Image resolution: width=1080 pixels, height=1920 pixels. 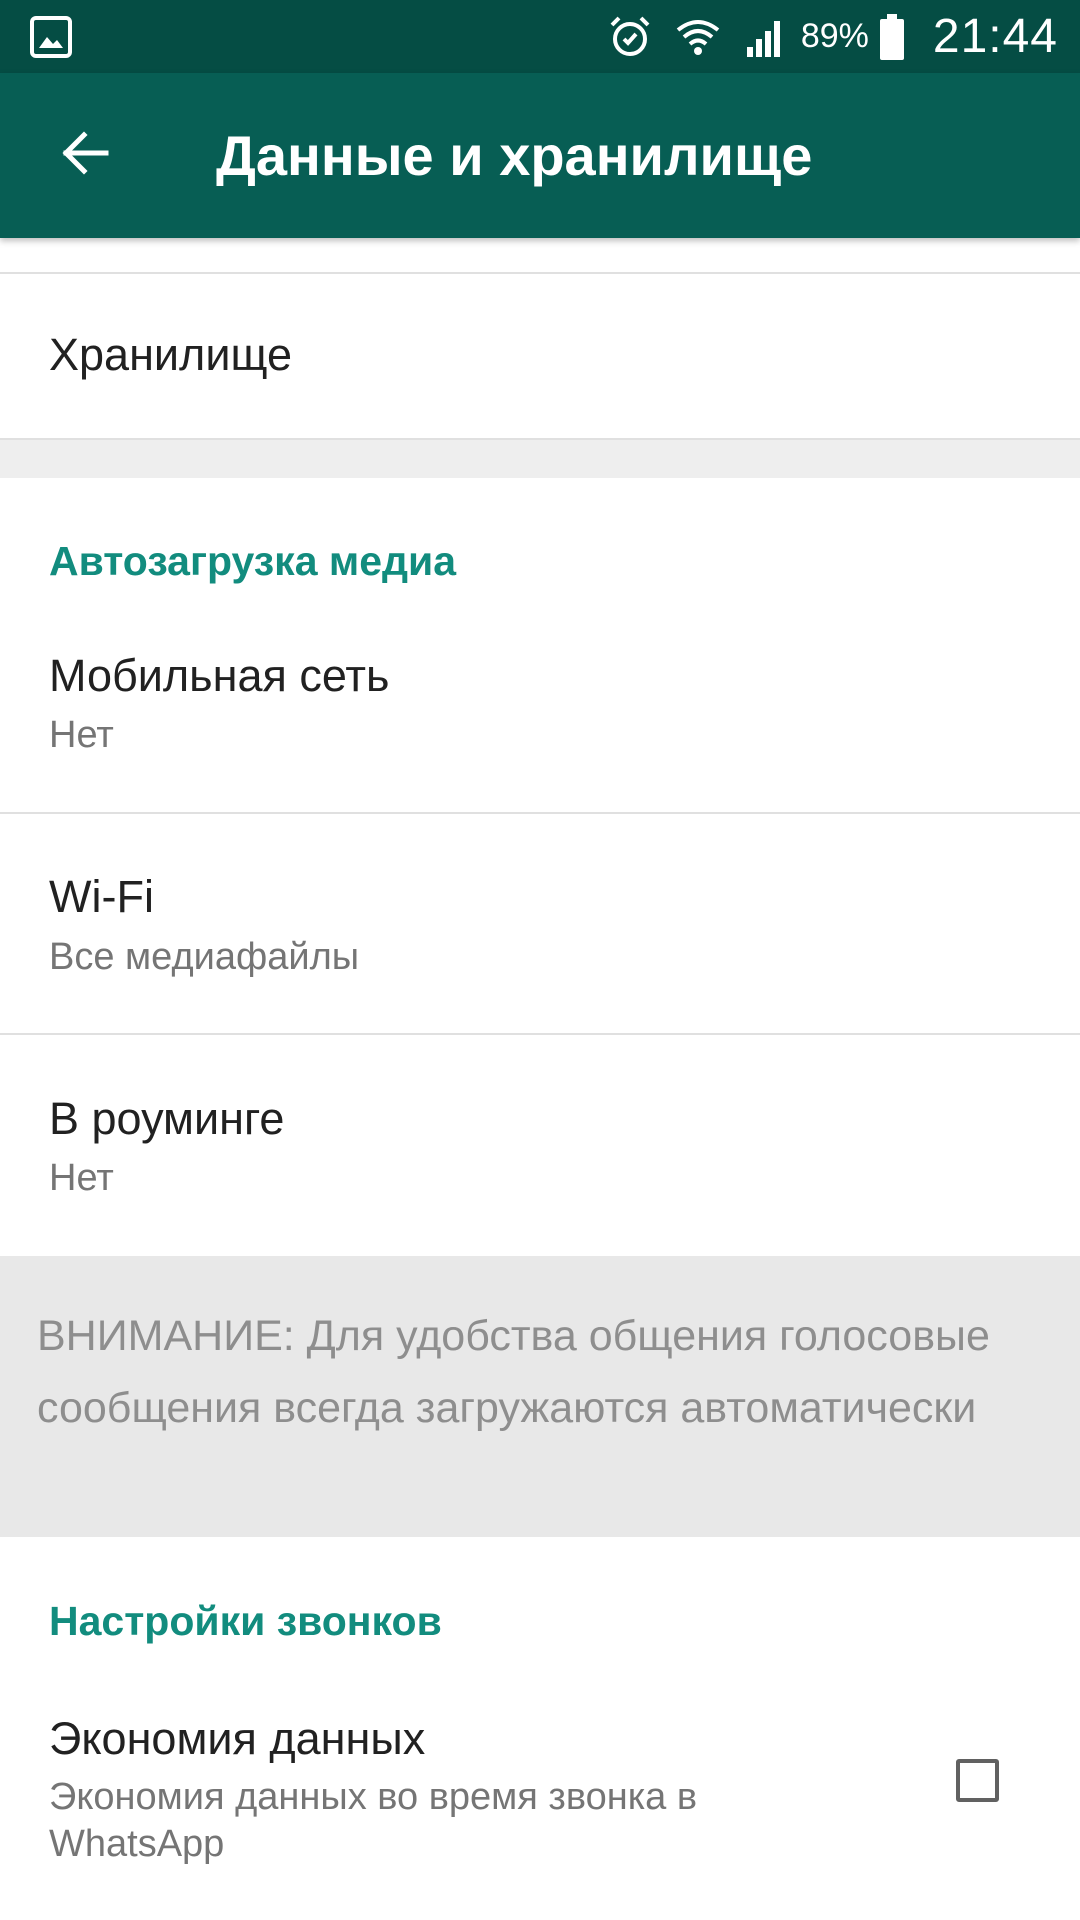 What do you see at coordinates (540, 459) in the screenshot?
I see `section-gap` at bounding box center [540, 459].